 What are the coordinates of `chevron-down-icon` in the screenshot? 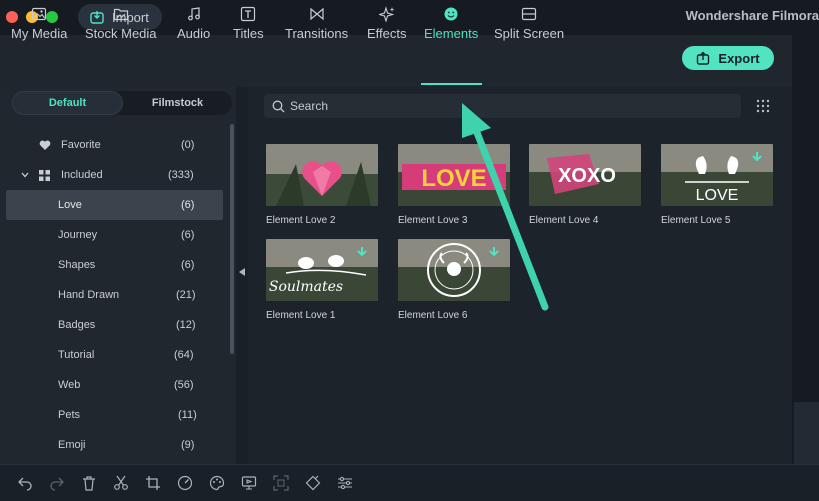 It's located at (25, 175).